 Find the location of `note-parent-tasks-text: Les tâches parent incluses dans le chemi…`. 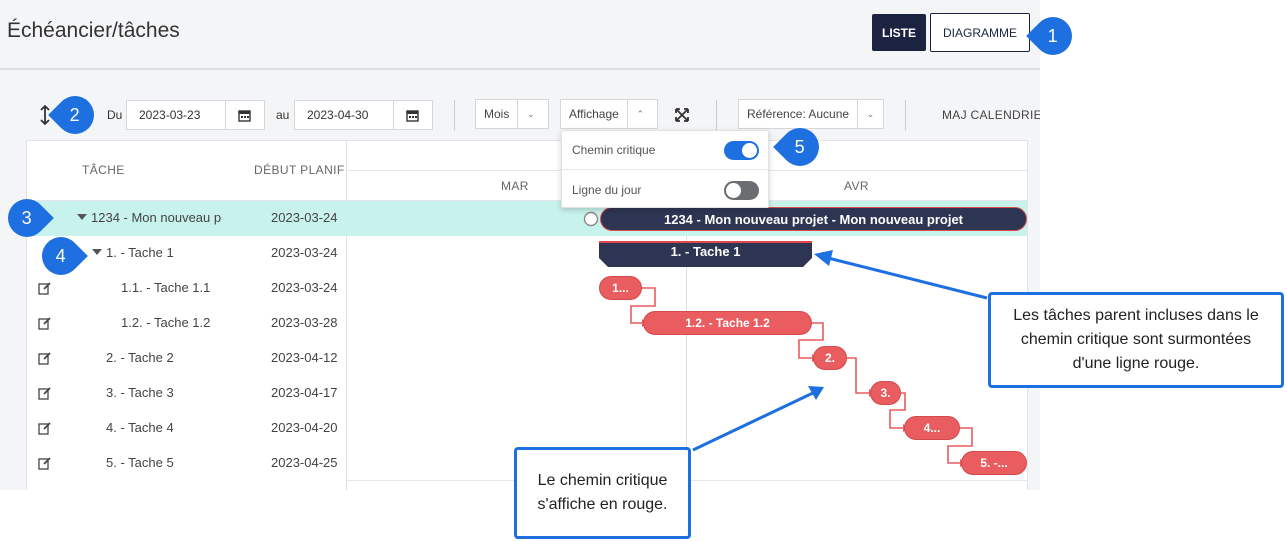

note-parent-tasks-text: Les tâches parent incluses dans le chemi… is located at coordinates (1136, 339).